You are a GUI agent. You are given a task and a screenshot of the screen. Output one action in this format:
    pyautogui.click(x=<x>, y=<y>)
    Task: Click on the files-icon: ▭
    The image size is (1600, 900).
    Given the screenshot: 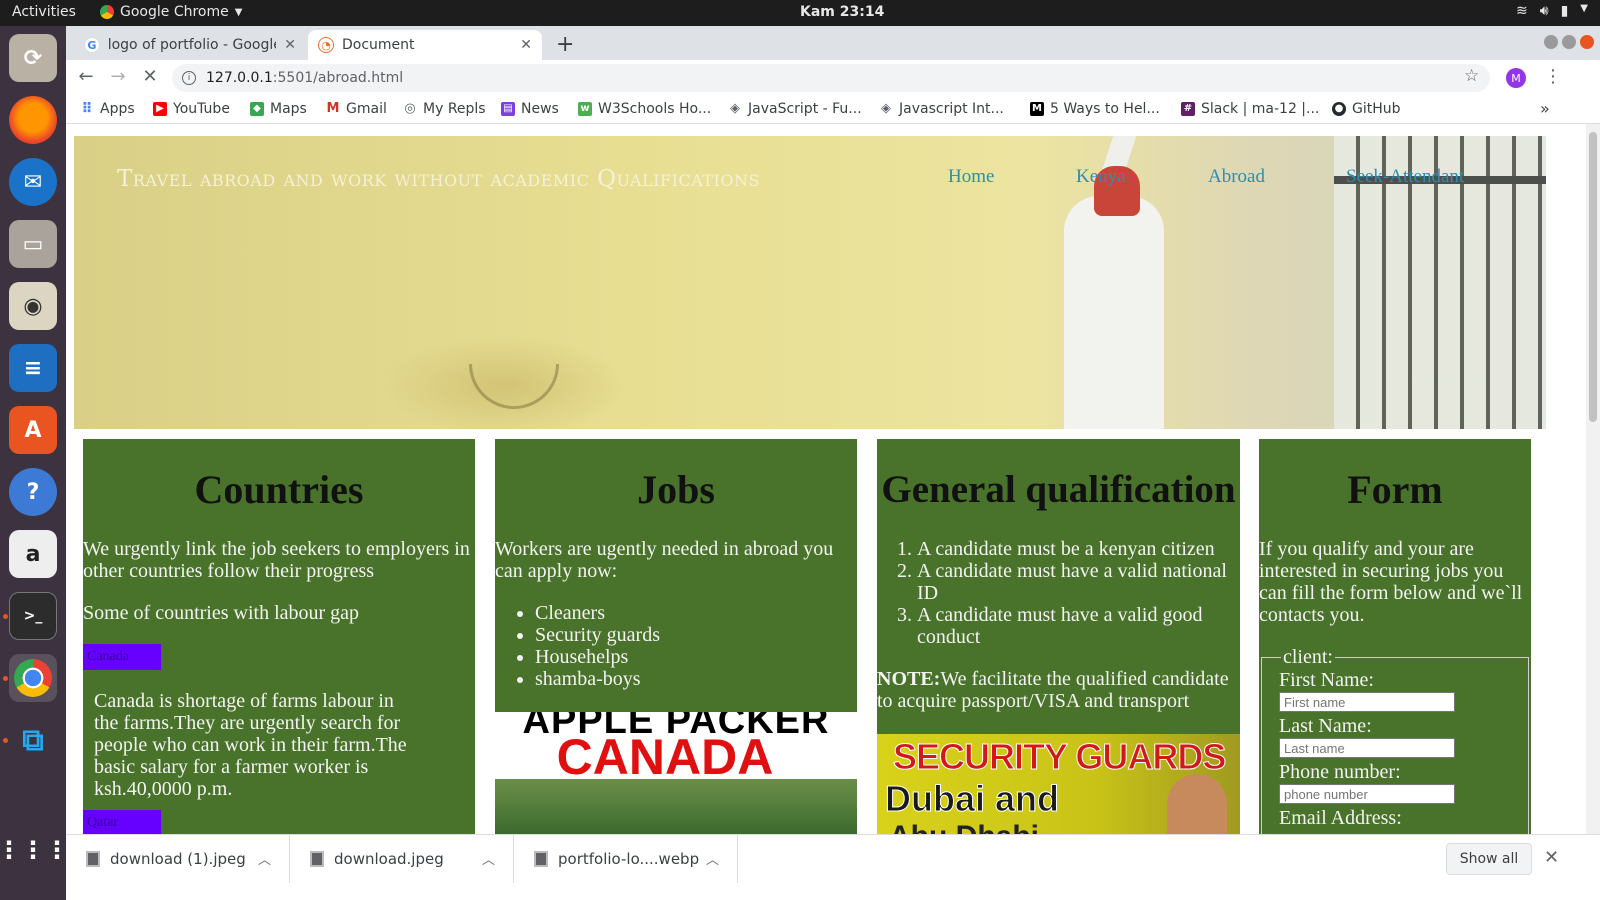 What is the action you would take?
    pyautogui.click(x=33, y=244)
    